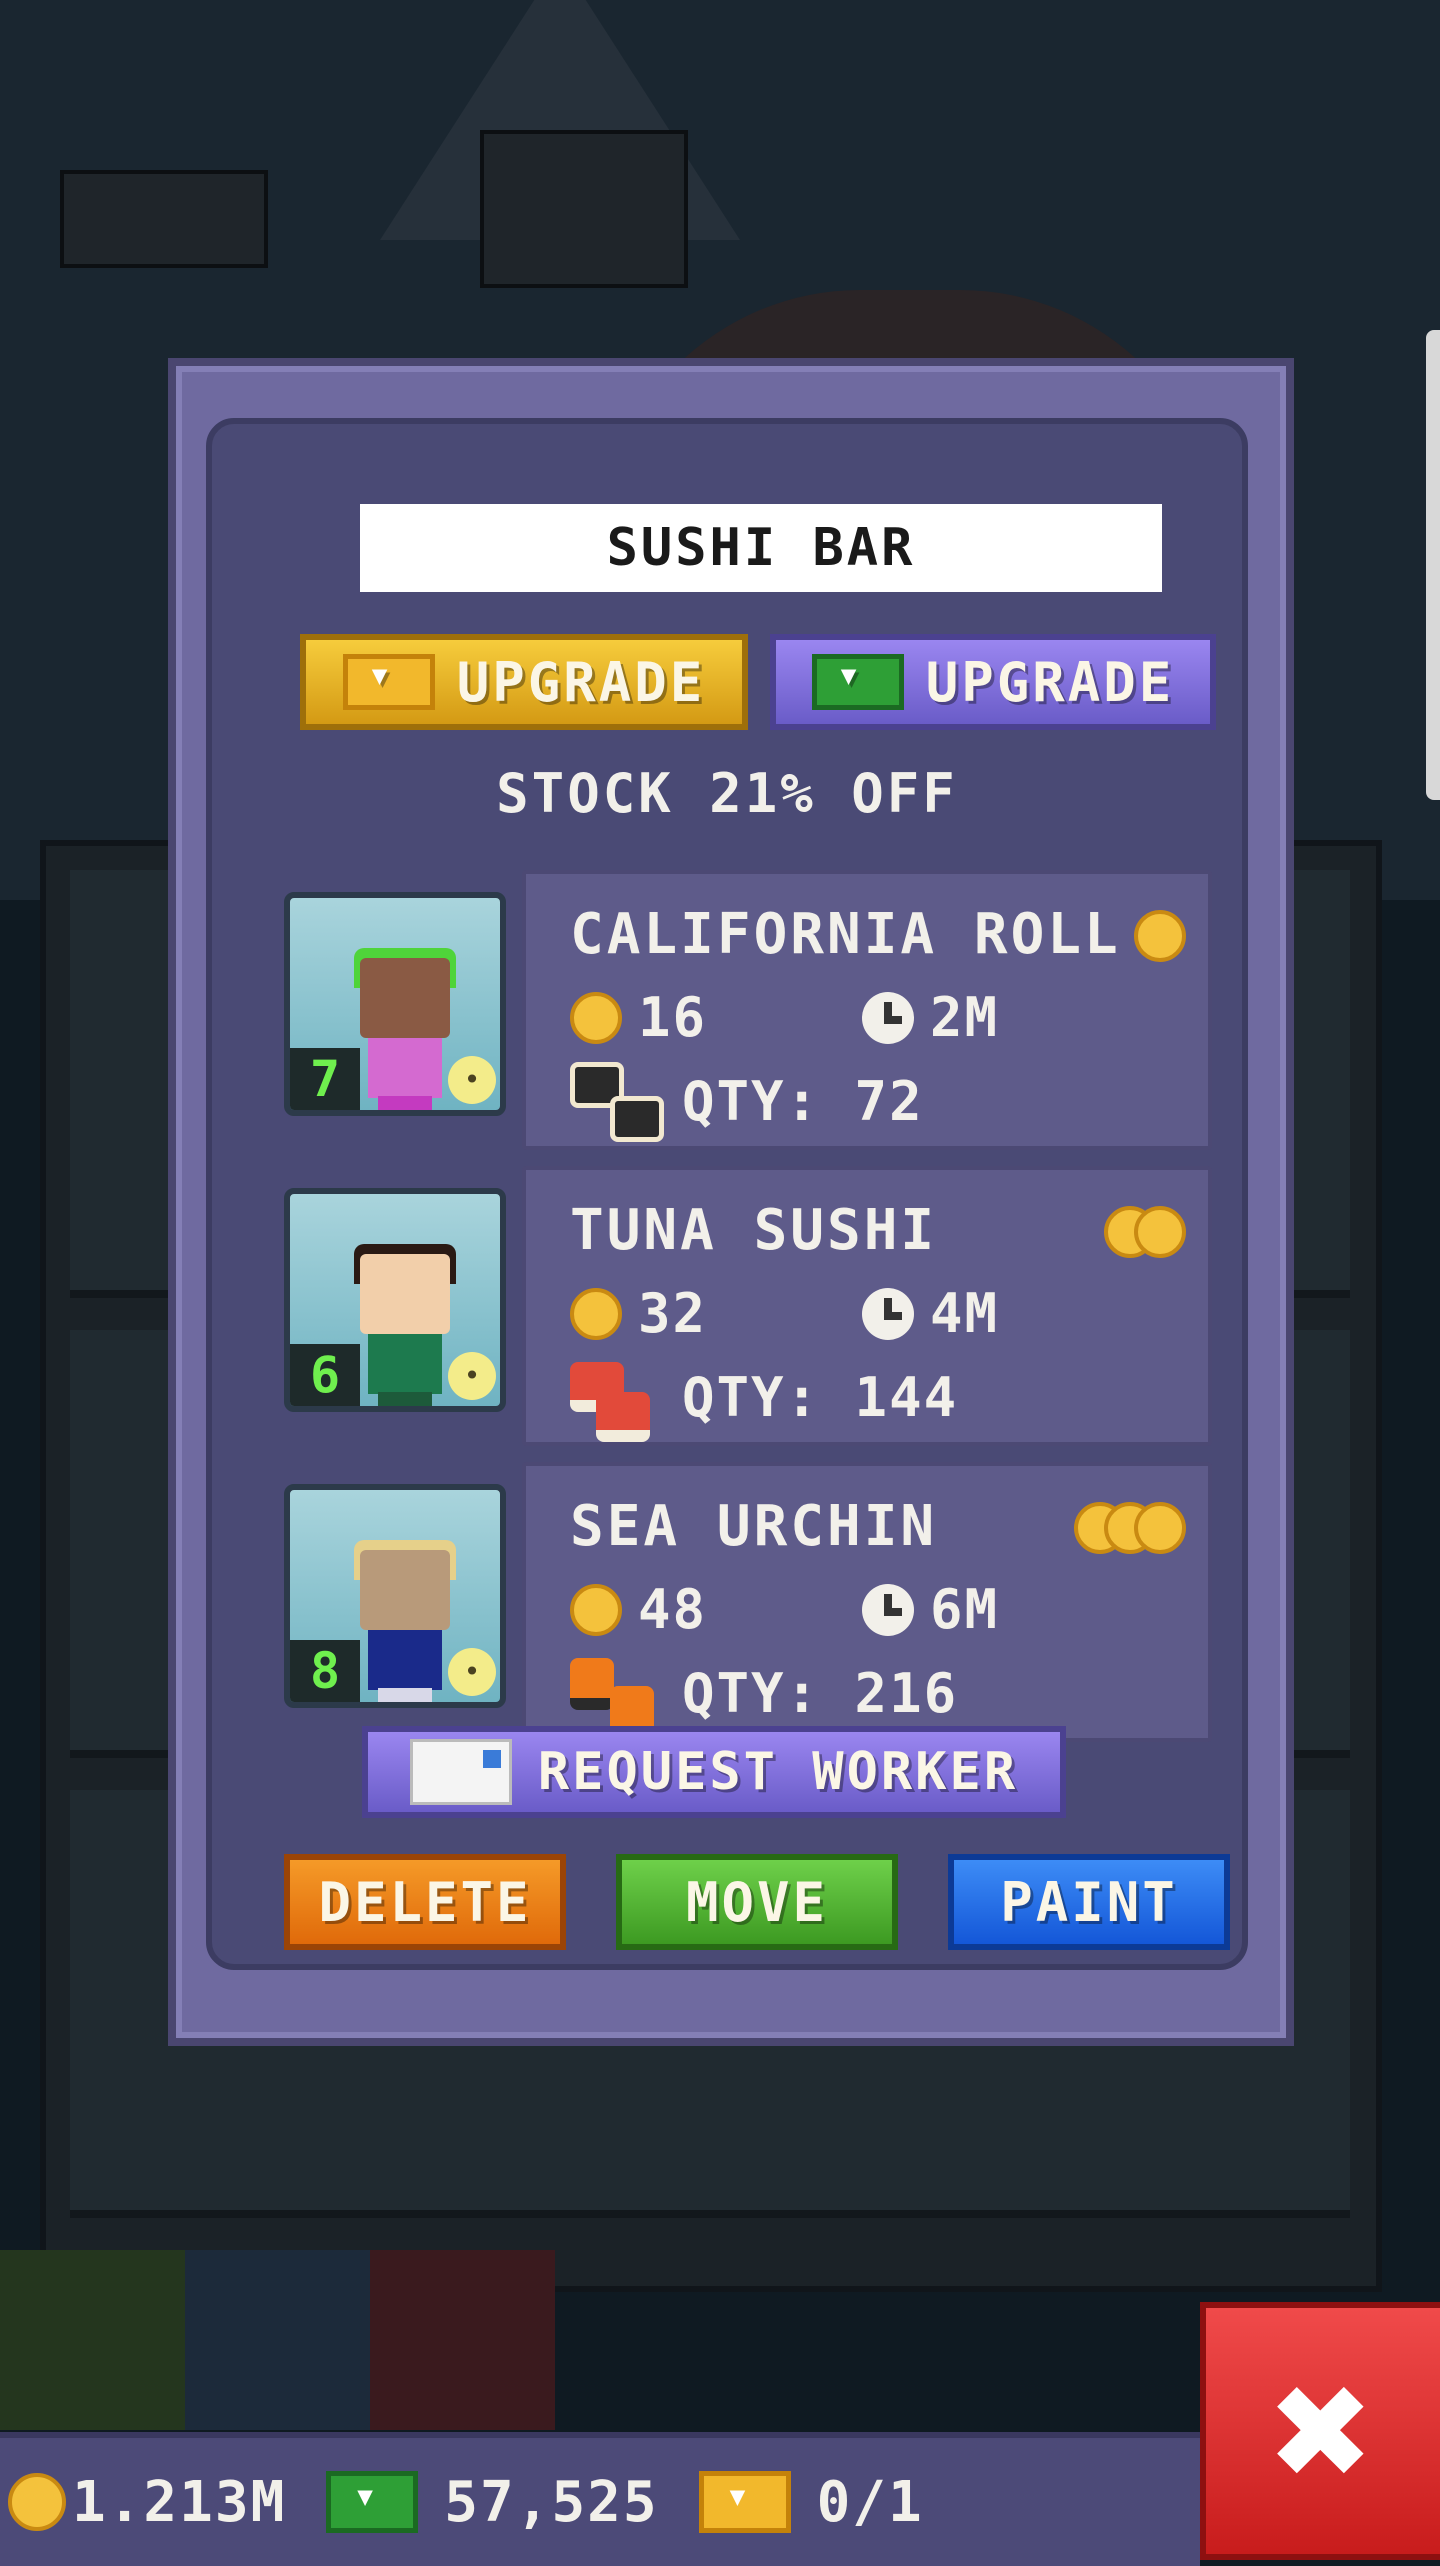  I want to click on product-name: CALIFORNIA ROLL, so click(845, 934).